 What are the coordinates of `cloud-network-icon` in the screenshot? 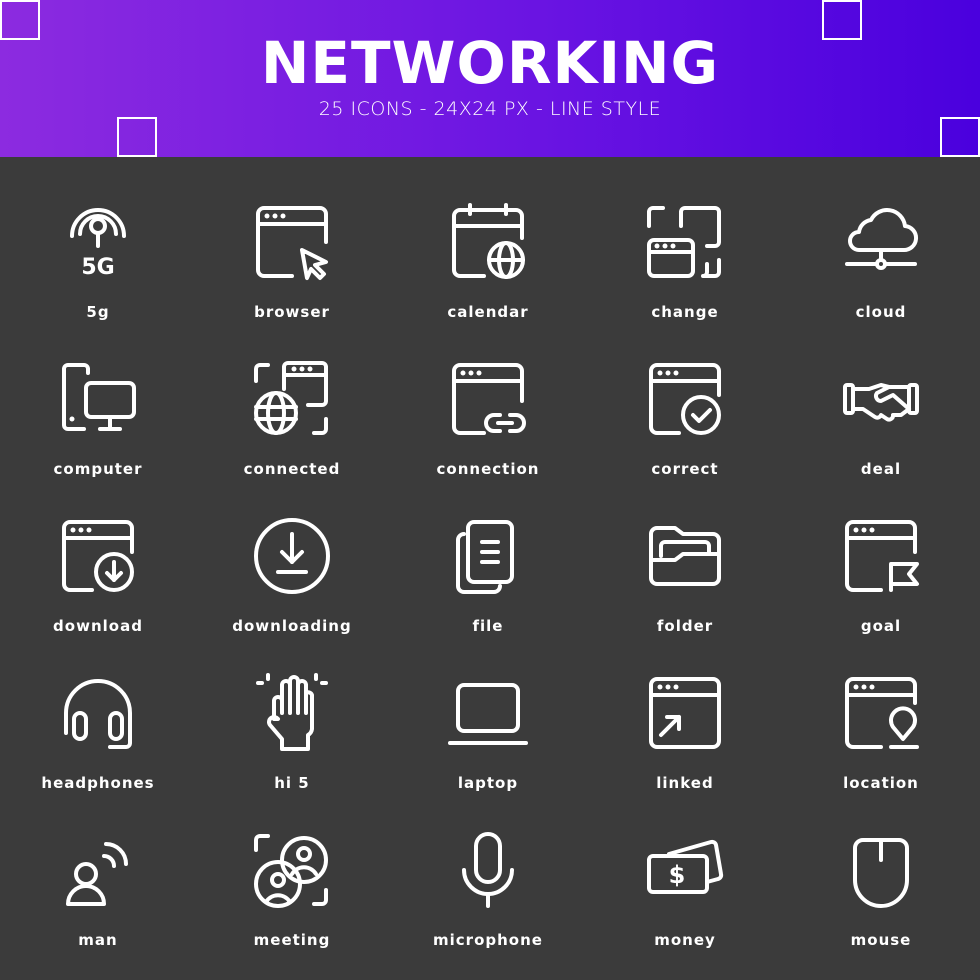 It's located at (881, 239).